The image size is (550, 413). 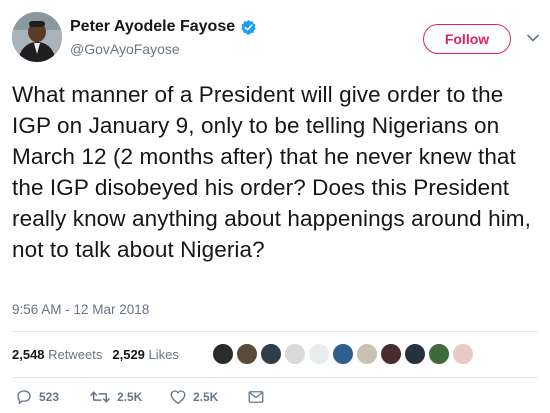 I want to click on retweet-count: 2.5K, so click(x=130, y=397).